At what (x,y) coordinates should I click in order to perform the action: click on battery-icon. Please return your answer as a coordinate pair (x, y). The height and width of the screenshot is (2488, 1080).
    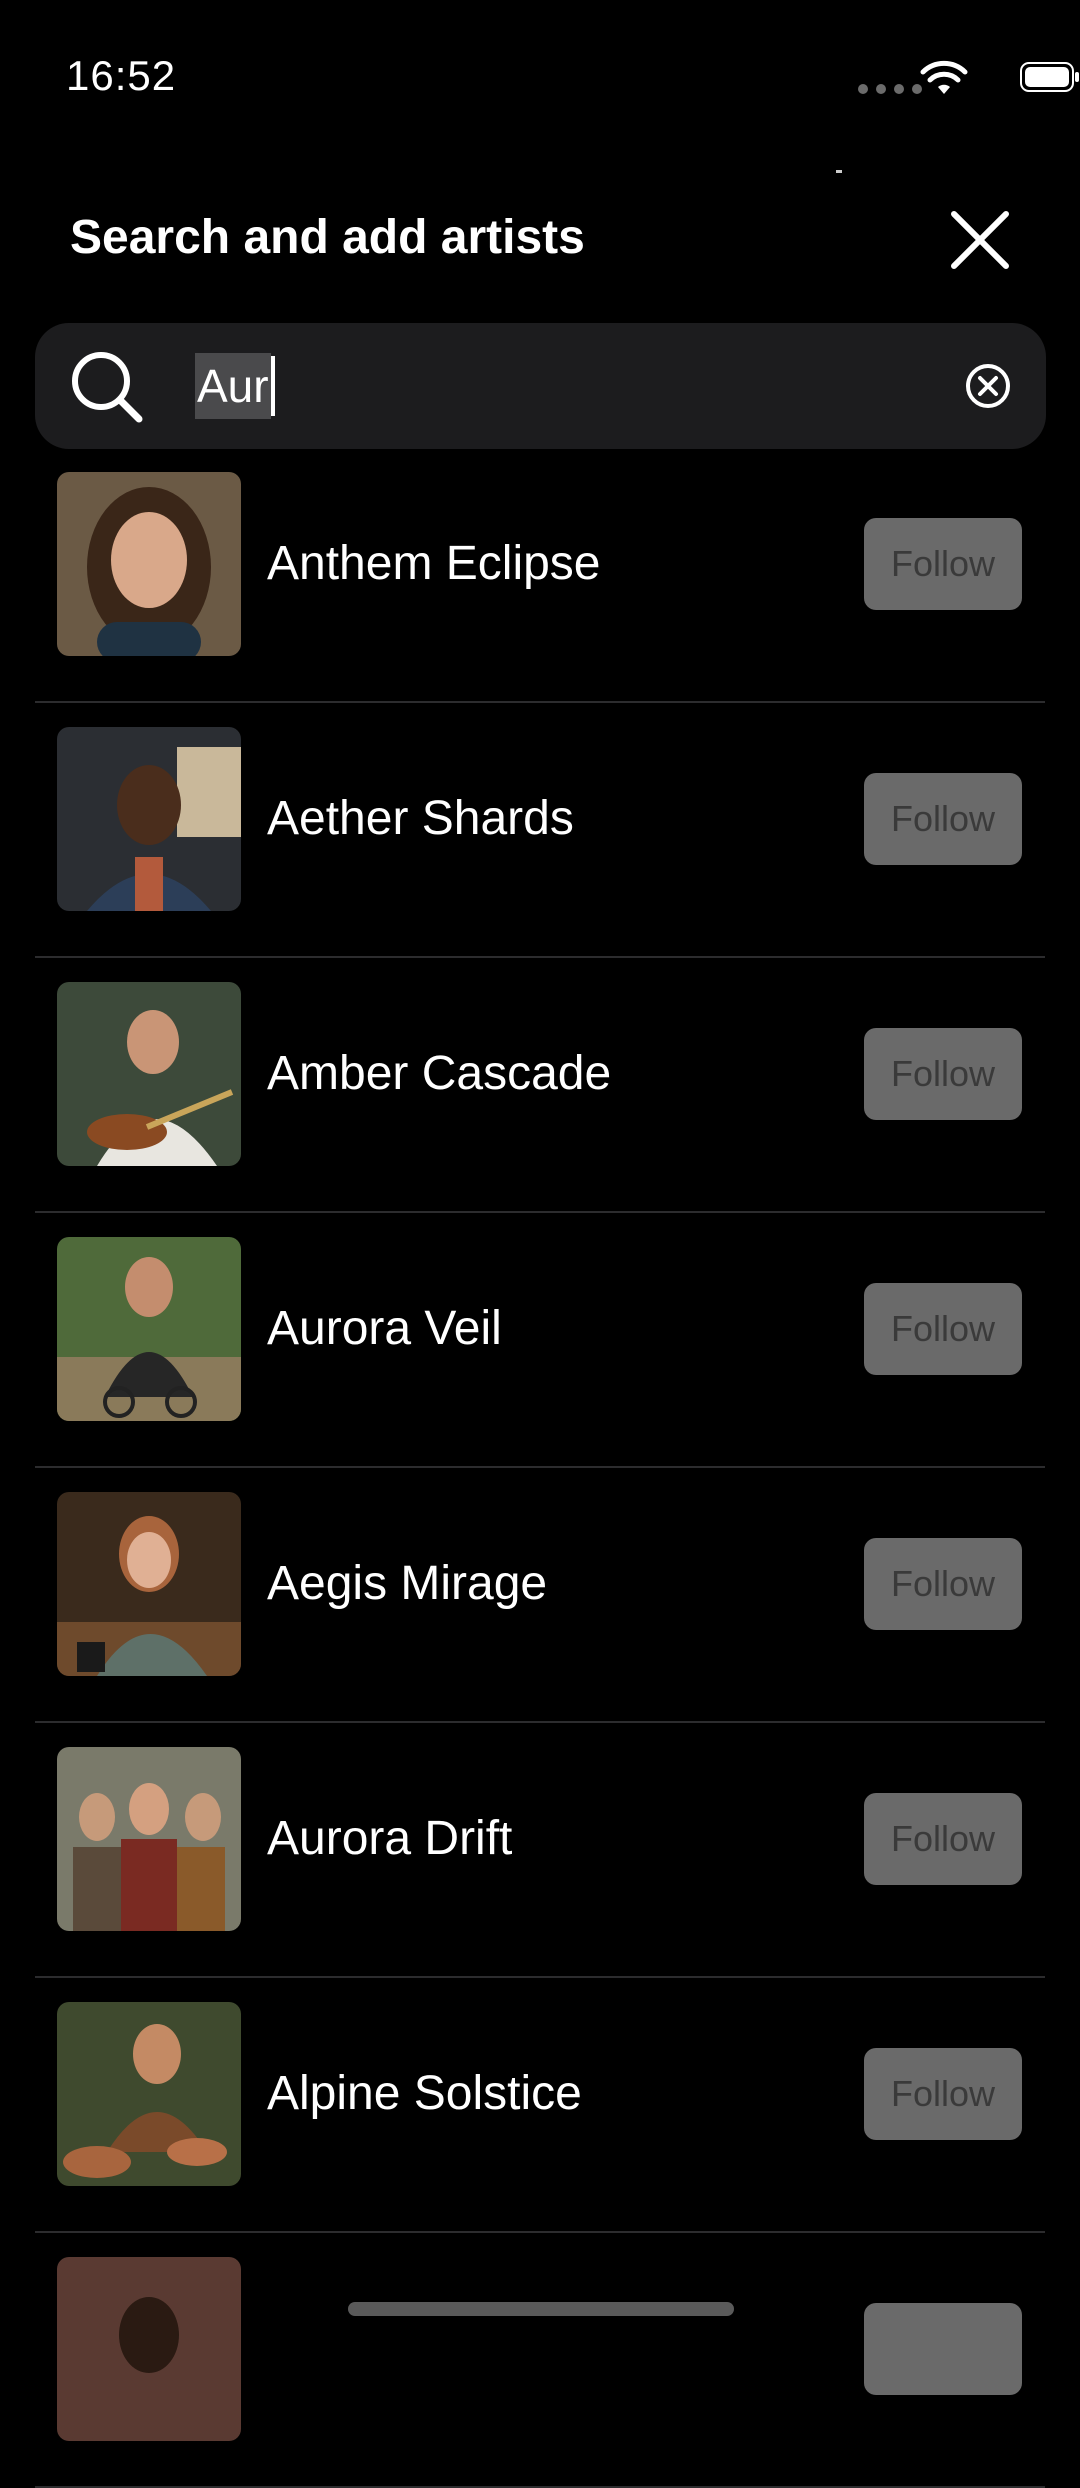
    Looking at the image, I should click on (1049, 77).